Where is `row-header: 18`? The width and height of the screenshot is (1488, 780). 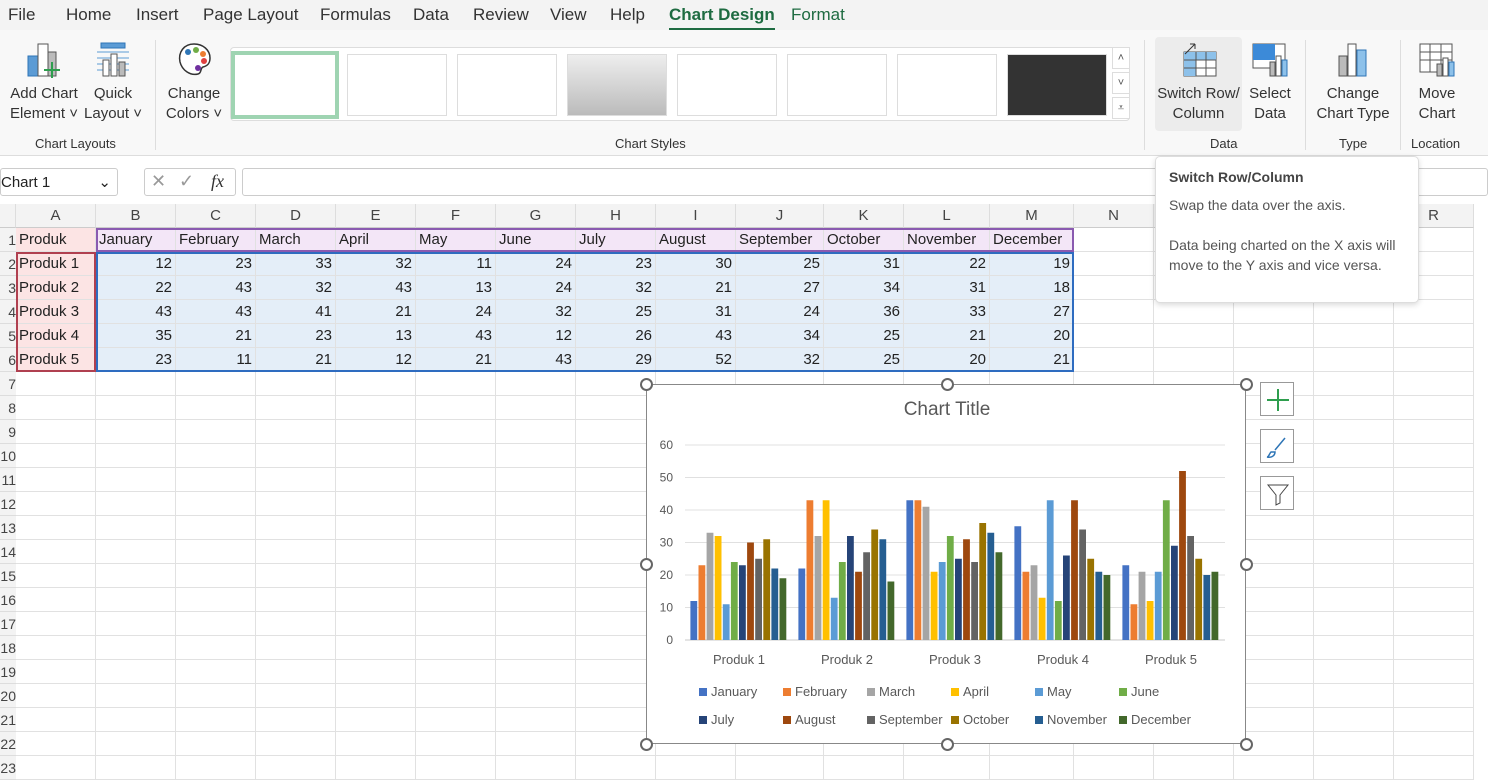
row-header: 18 is located at coordinates (8, 648).